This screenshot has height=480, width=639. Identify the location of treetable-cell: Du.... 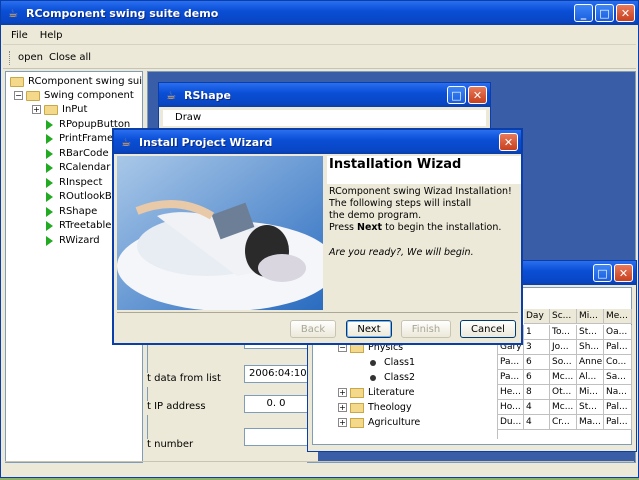
(511, 422).